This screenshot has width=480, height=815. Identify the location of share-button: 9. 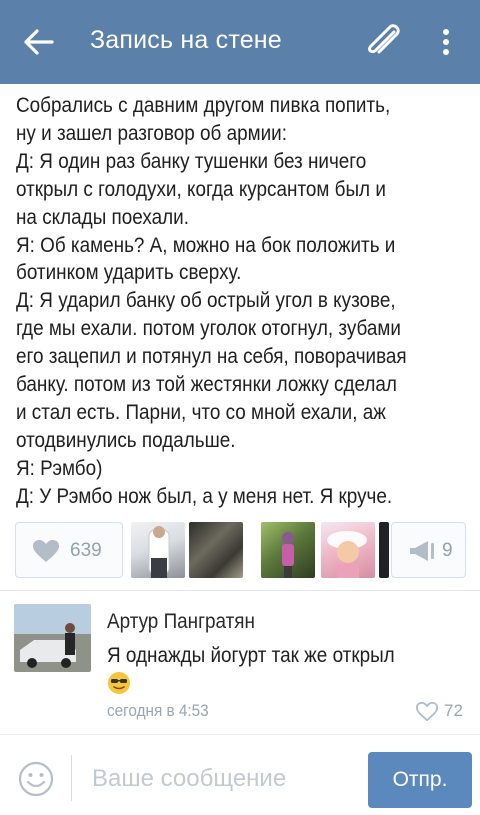
(428, 550).